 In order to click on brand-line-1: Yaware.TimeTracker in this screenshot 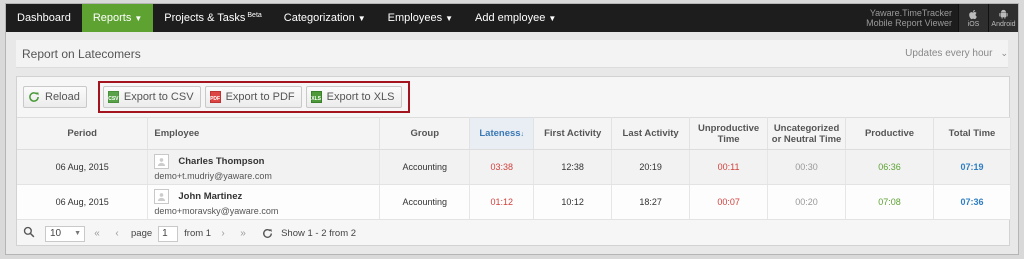, I will do `click(910, 13)`.